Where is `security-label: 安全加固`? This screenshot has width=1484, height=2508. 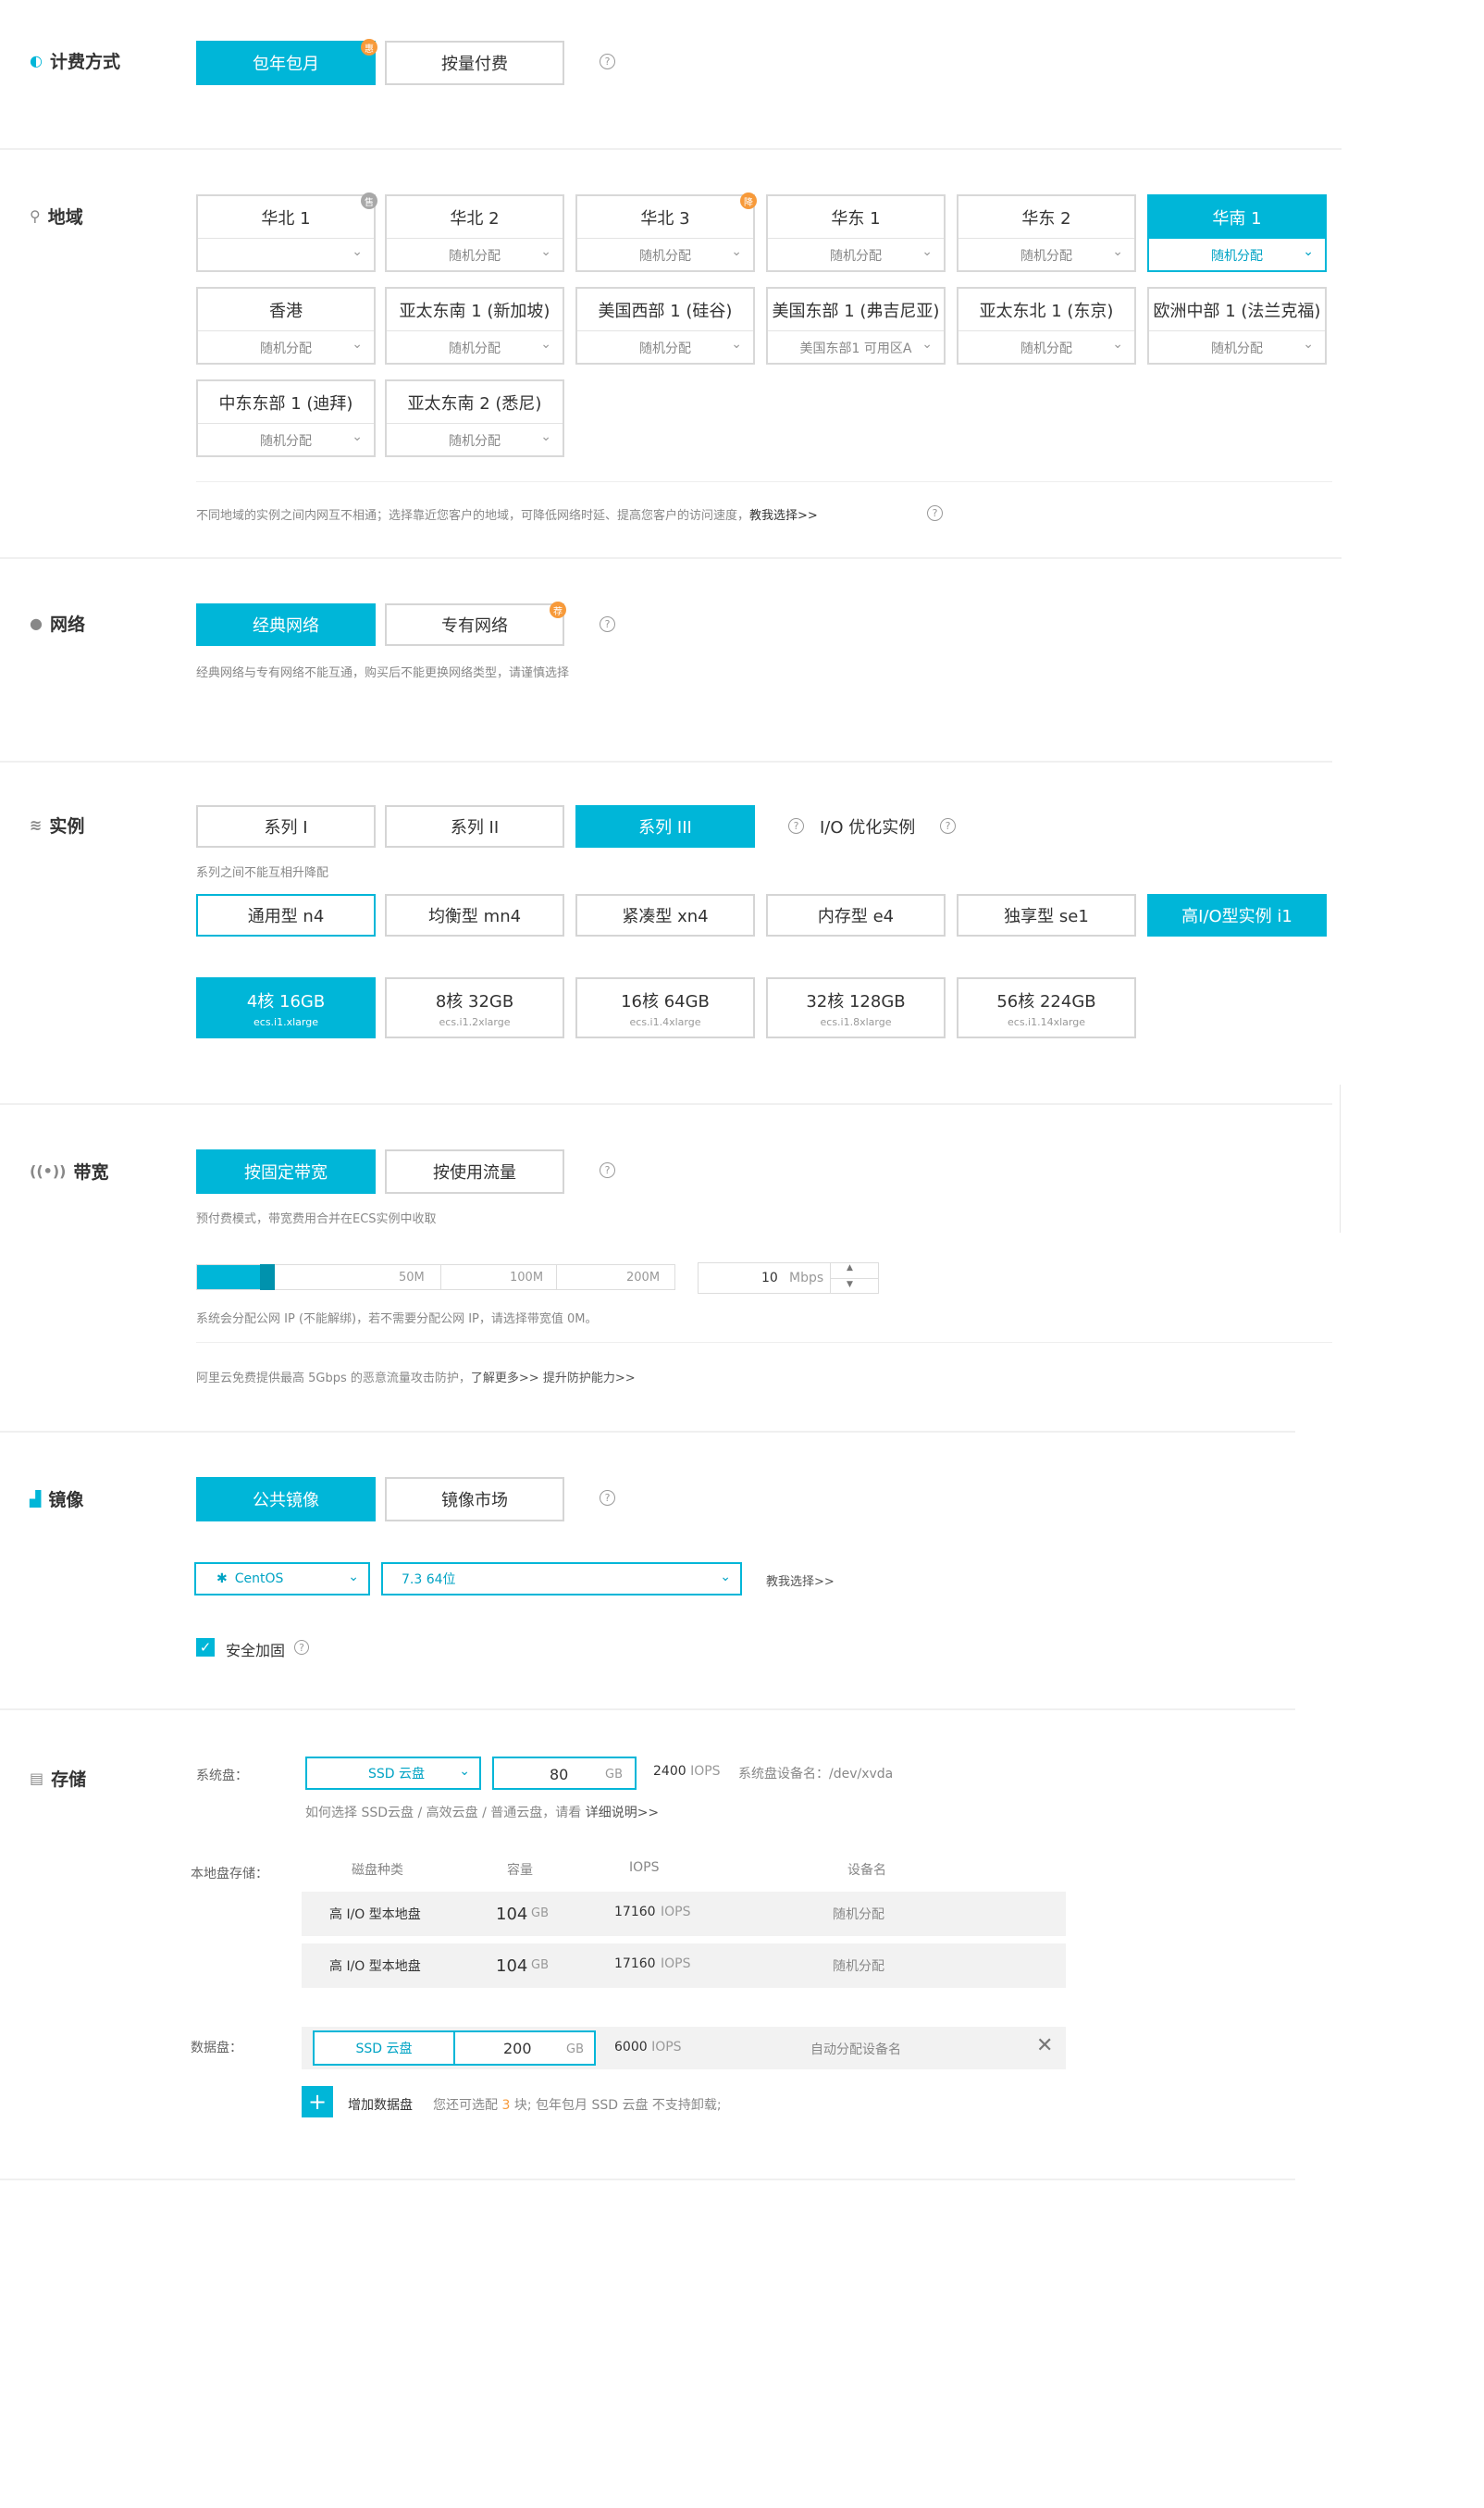
security-label: 安全加固 is located at coordinates (256, 1651).